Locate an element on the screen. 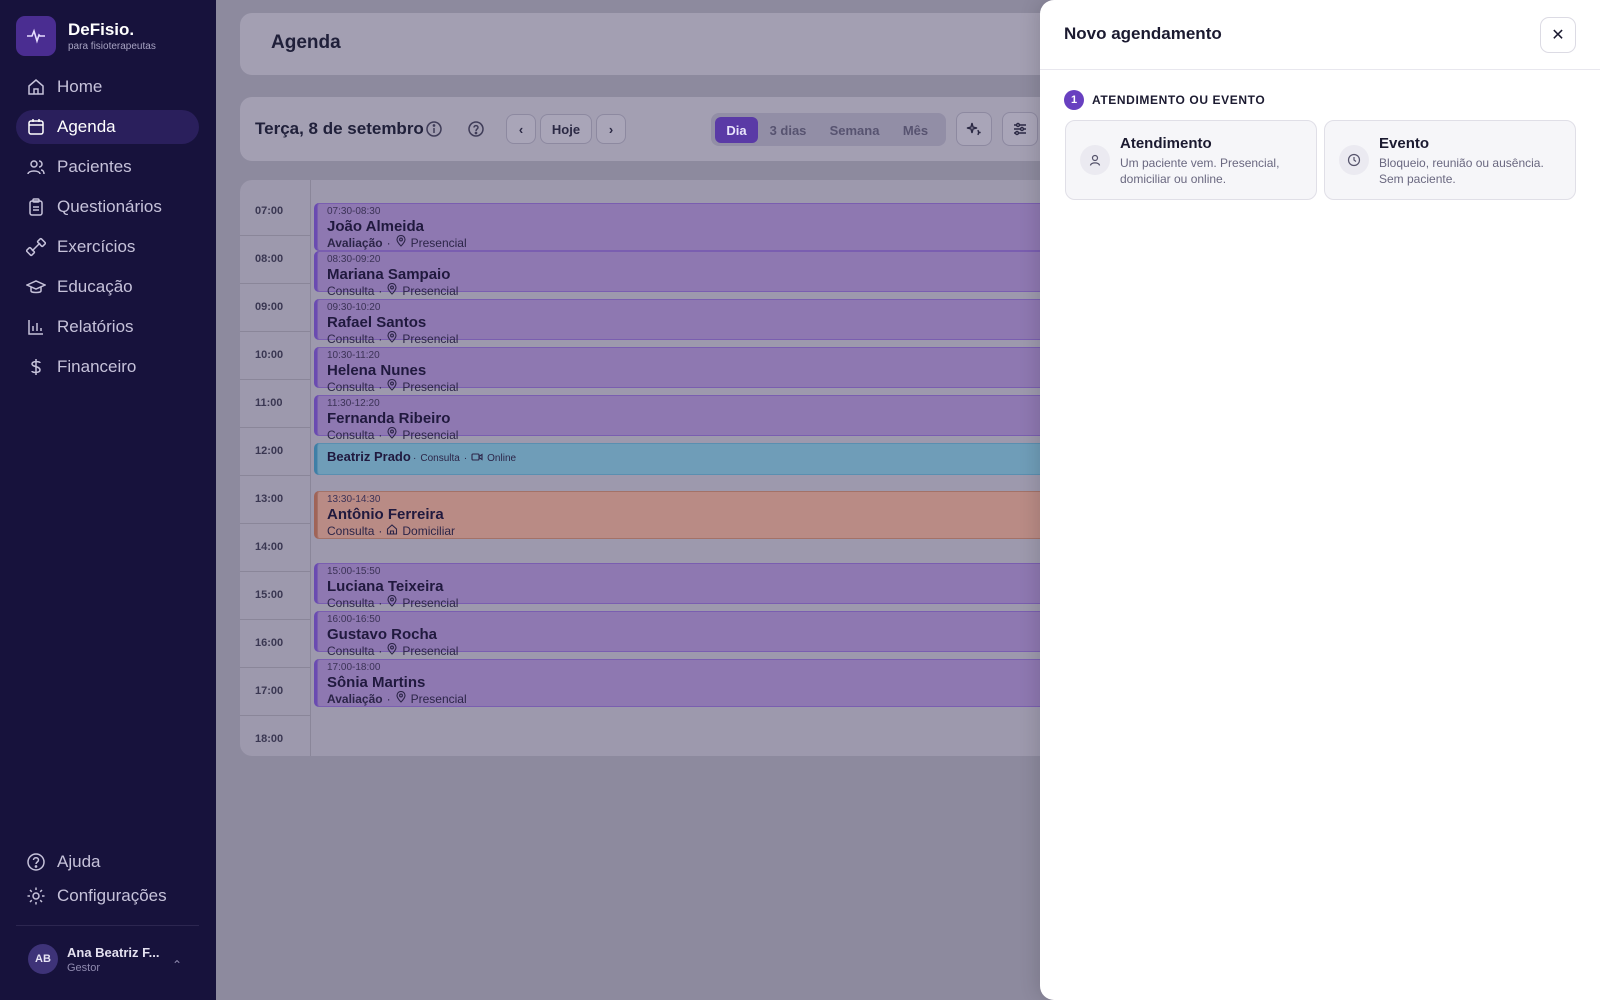 The image size is (1600, 1000). filters-button is located at coordinates (1020, 129).